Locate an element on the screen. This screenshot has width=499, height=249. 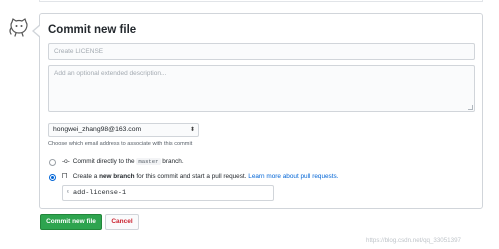
commit-directly-suffix: branch. is located at coordinates (173, 161).